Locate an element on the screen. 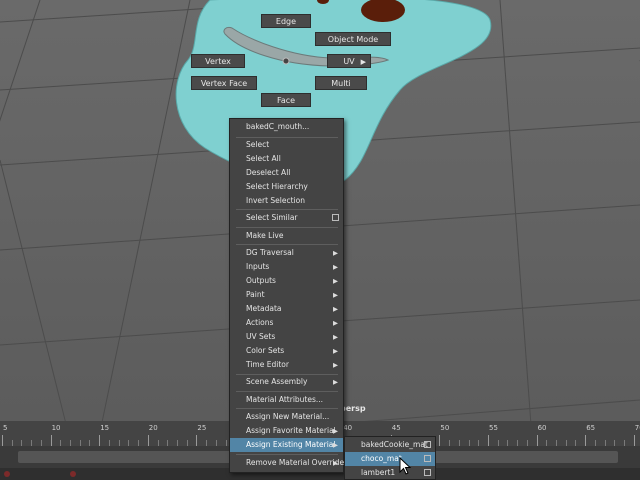 This screenshot has width=640, height=480. time-tick-label: 55 is located at coordinates (493, 428).